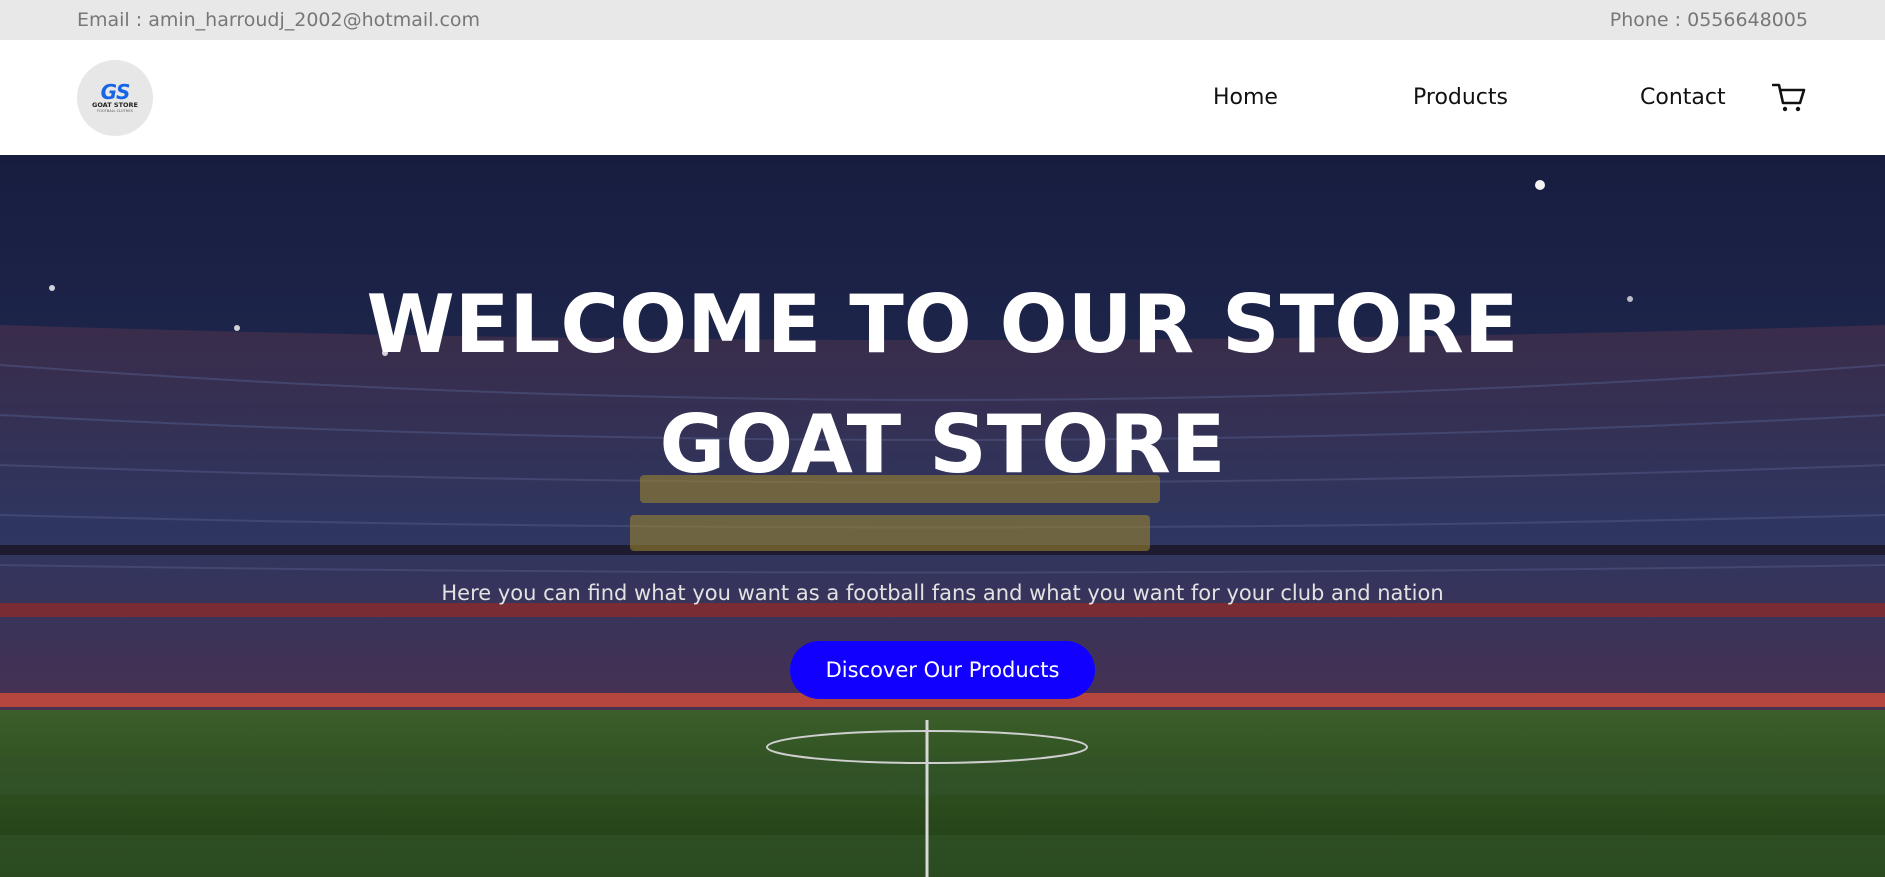  Describe the element at coordinates (1708, 20) in the screenshot. I see `contact-phone: Phone : 0556648005` at that location.